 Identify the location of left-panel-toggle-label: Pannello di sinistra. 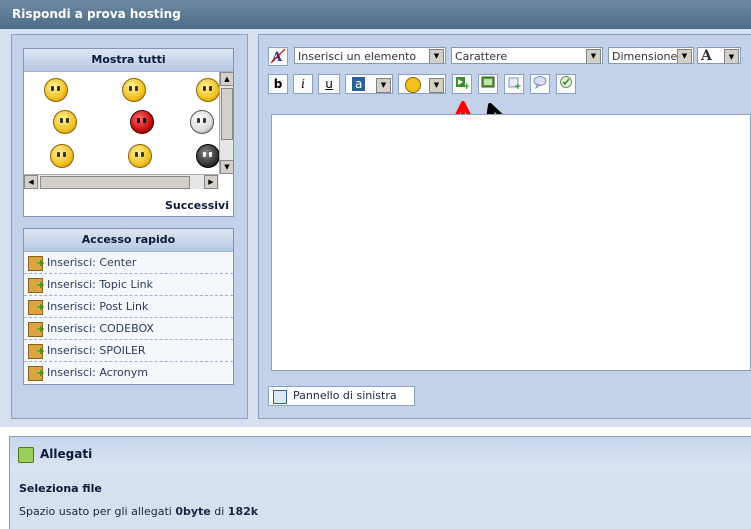
(345, 395).